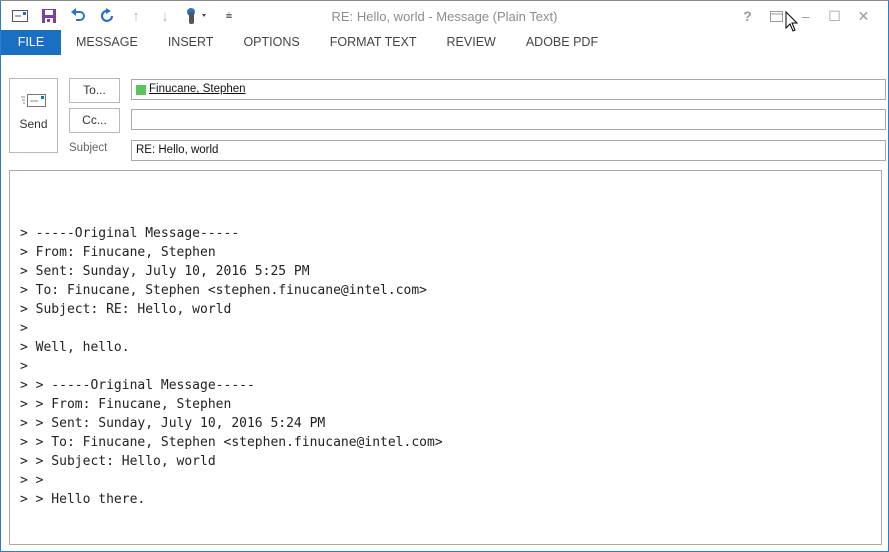 The image size is (889, 552). Describe the element at coordinates (33, 101) in the screenshot. I see `send-envelope-icon` at that location.